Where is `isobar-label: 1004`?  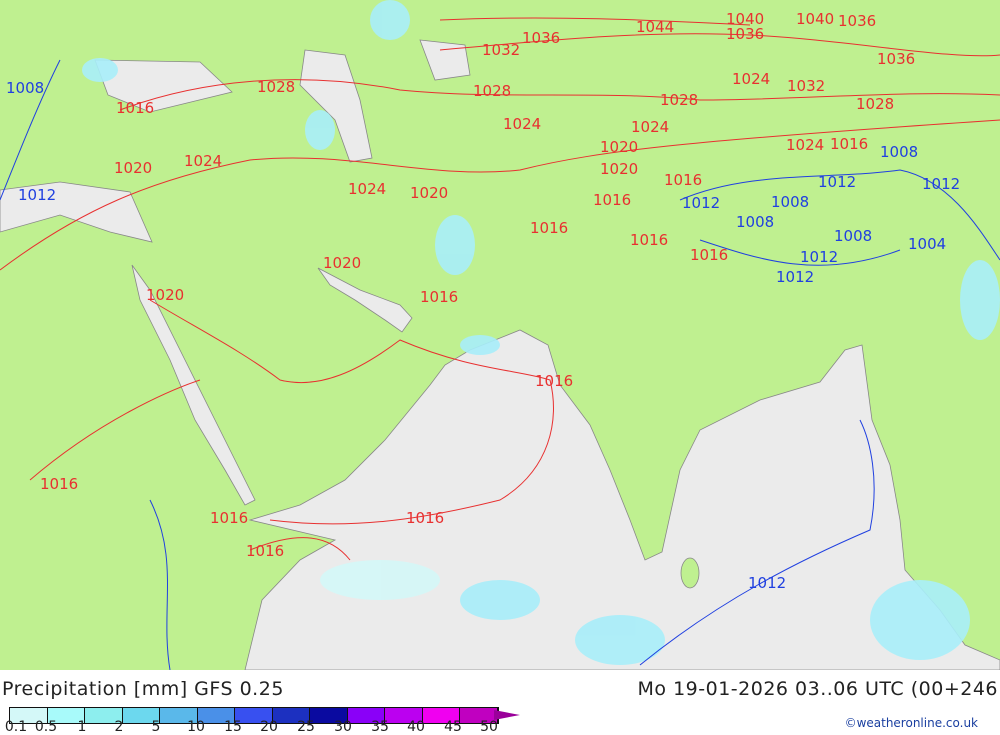
isobar-label: 1004 is located at coordinates (927, 244).